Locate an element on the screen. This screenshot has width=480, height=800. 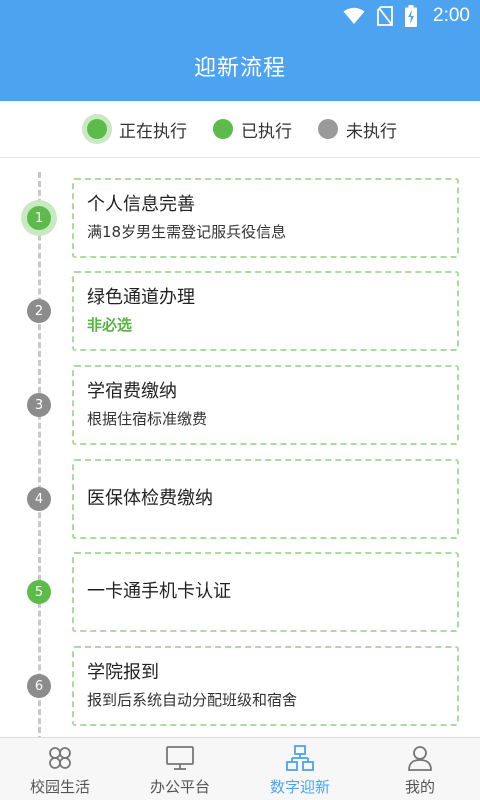
status-bar: 2:00 is located at coordinates (240, 16).